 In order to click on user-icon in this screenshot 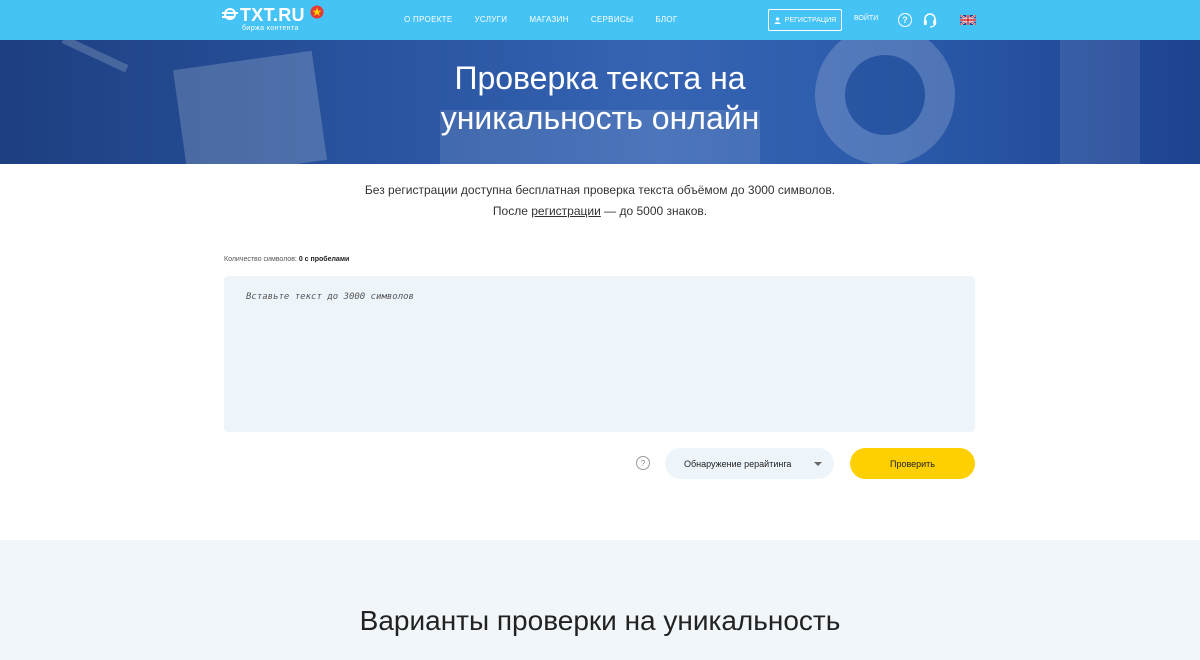, I will do `click(777, 20)`.